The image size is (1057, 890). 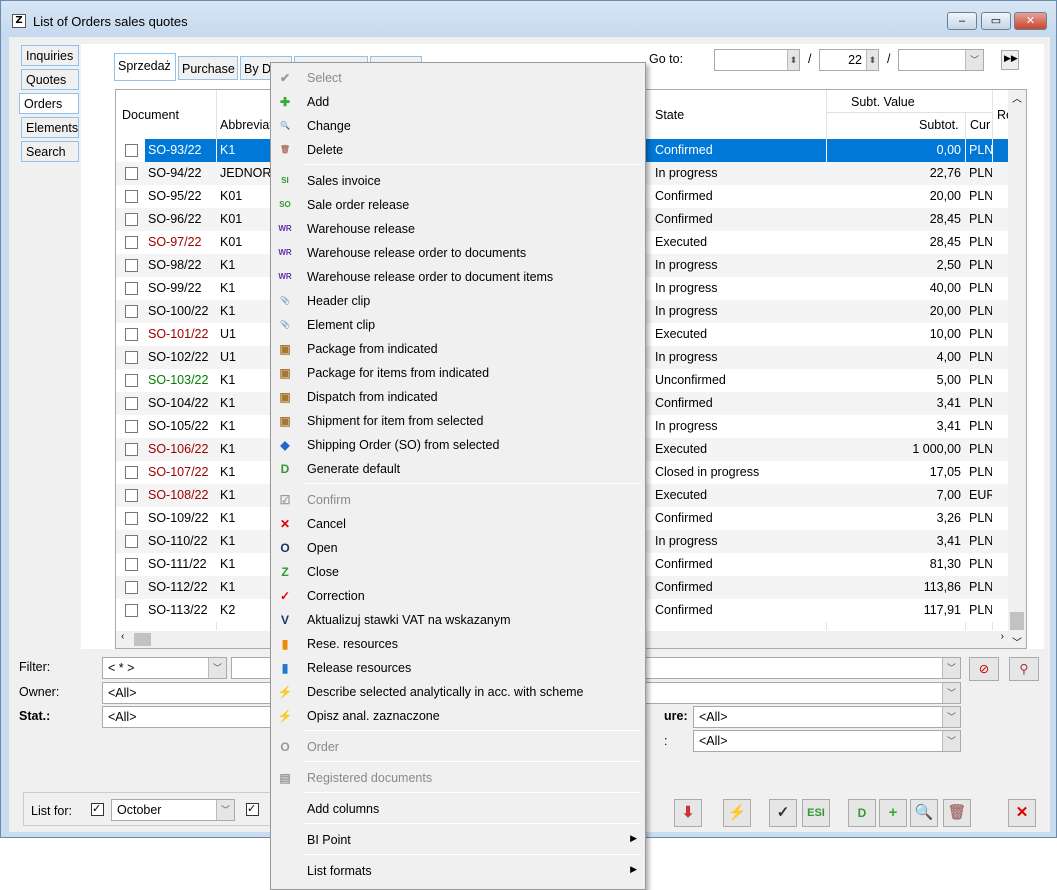 What do you see at coordinates (1030, 21) in the screenshot?
I see `close-window-button: ✕` at bounding box center [1030, 21].